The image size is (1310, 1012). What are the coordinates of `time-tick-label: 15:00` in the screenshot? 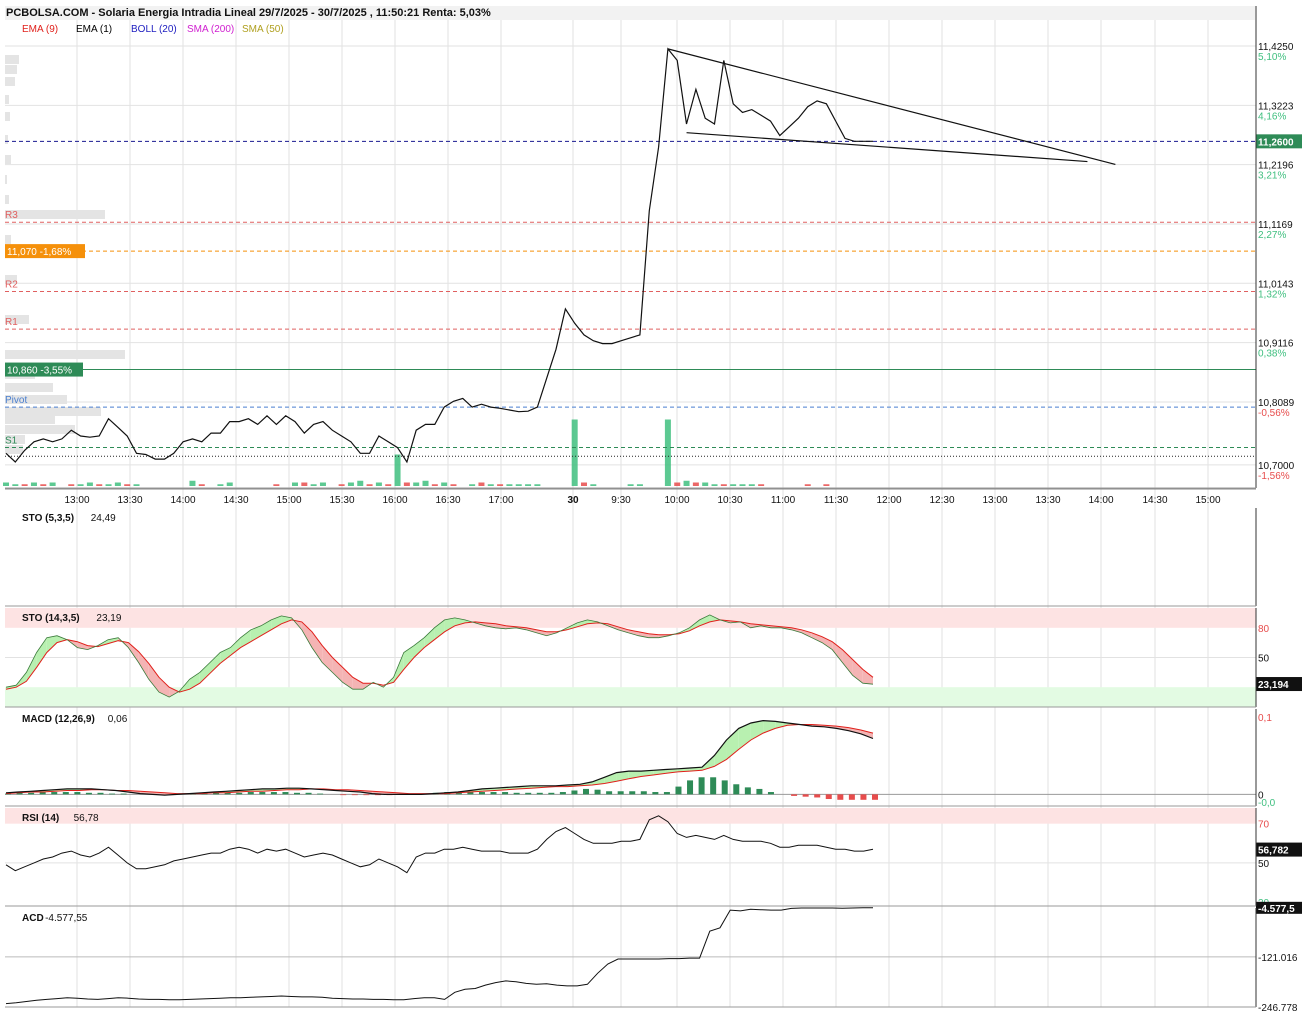 It's located at (288, 500).